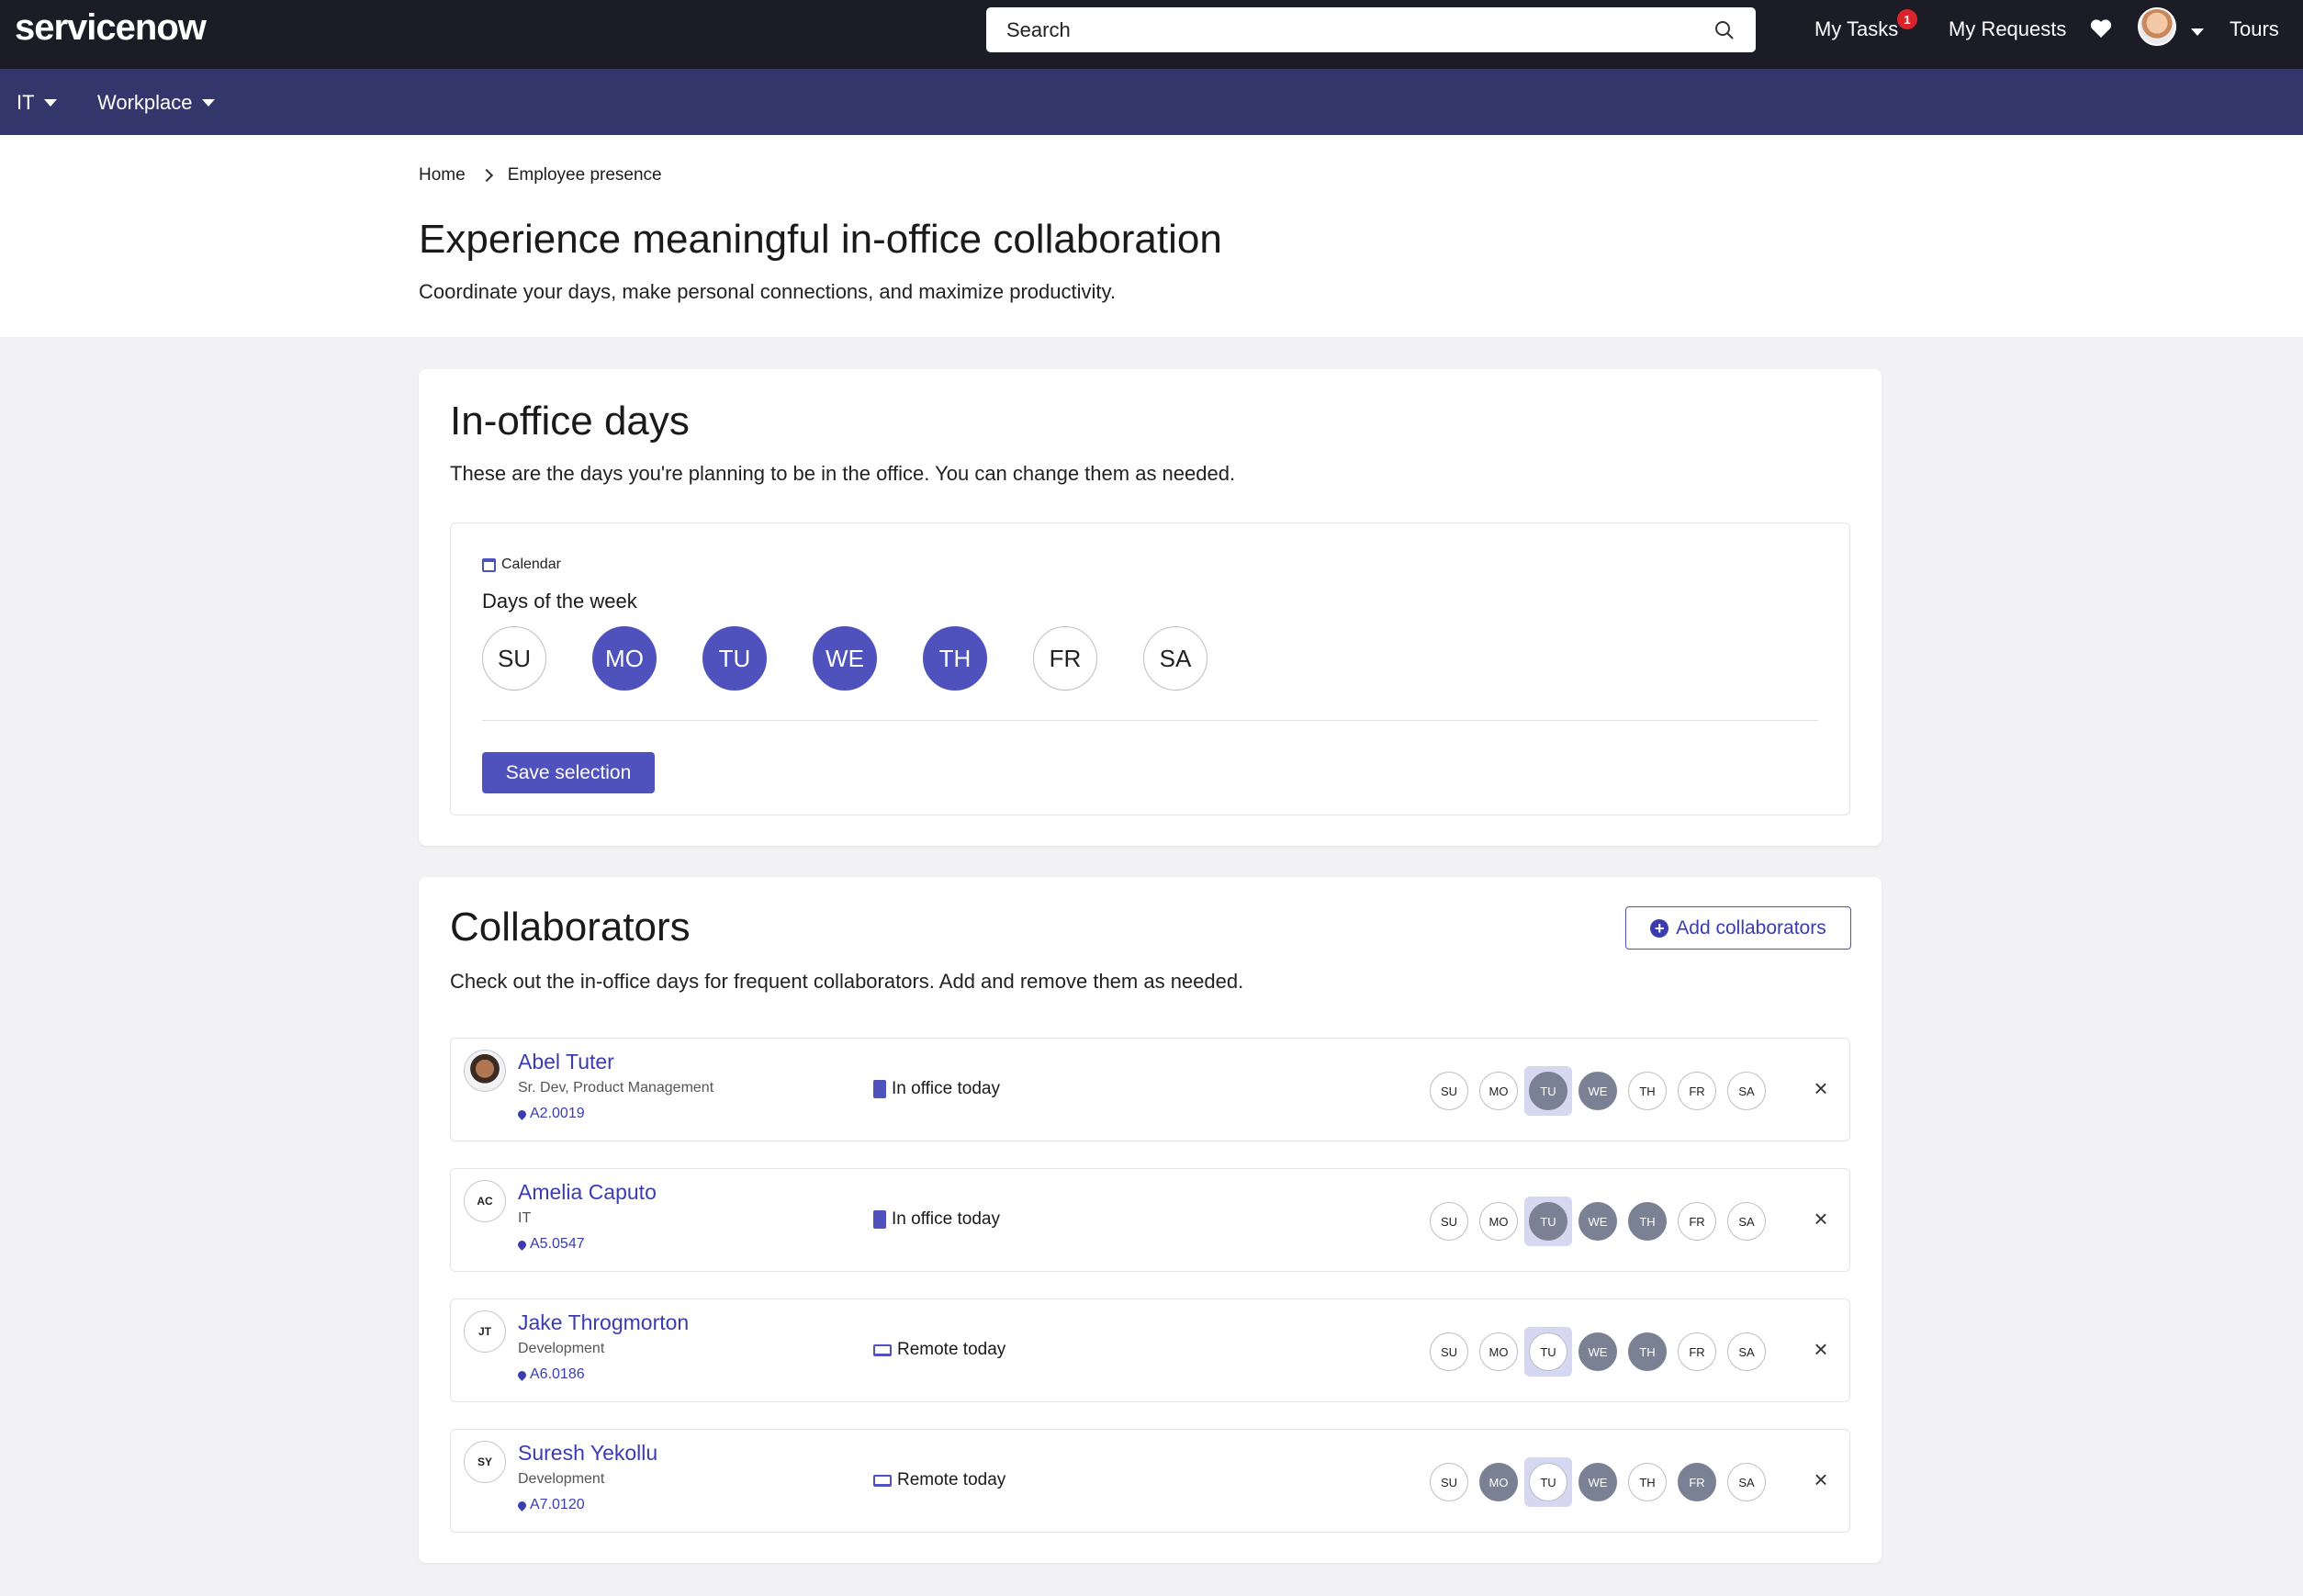 The width and height of the screenshot is (2303, 1596). I want to click on day-toggle-sa: SA, so click(1175, 658).